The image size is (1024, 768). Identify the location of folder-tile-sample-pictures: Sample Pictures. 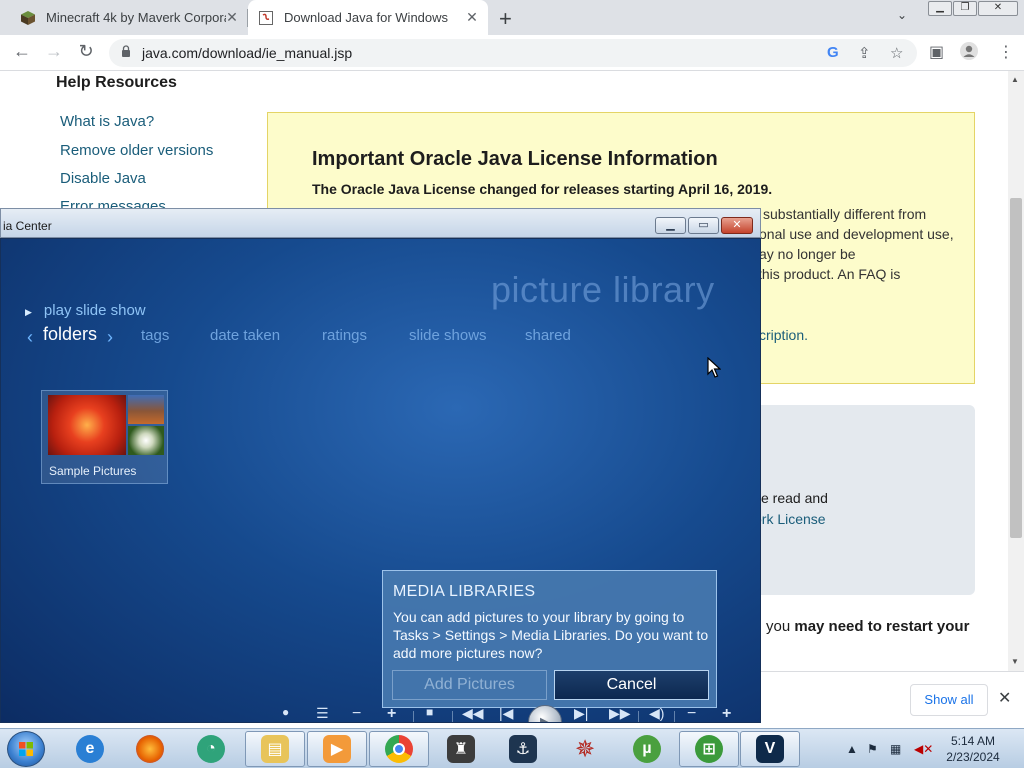
(104, 437).